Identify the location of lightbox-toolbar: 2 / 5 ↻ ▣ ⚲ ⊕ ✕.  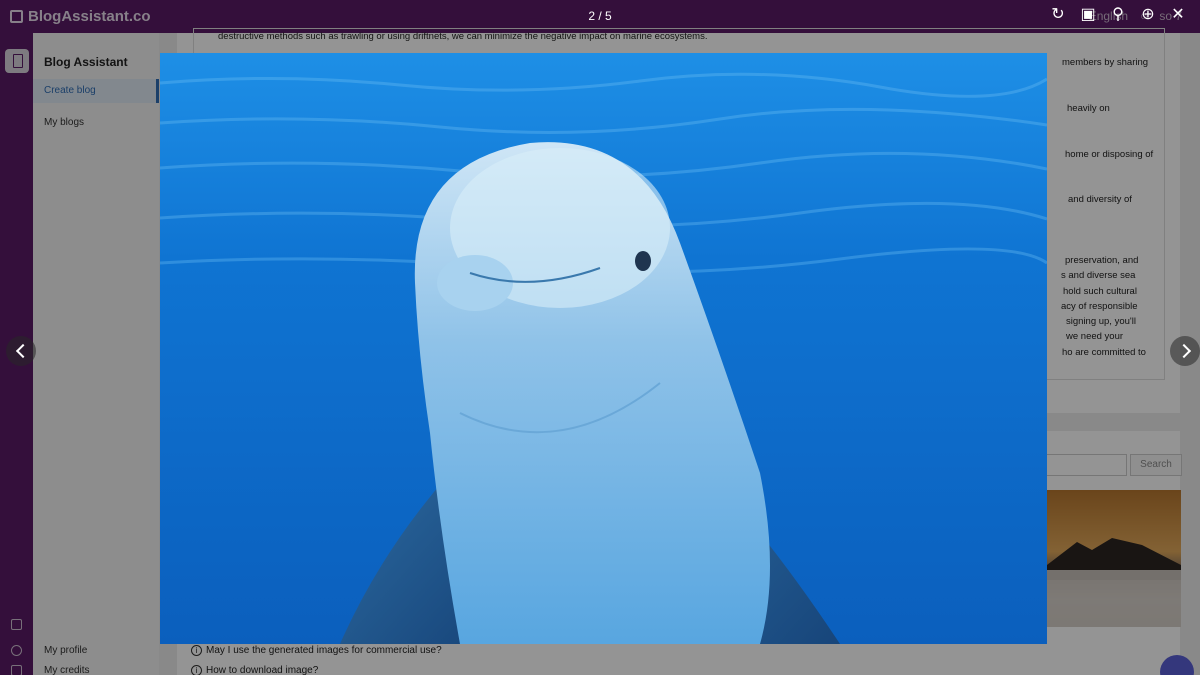
(600, 16).